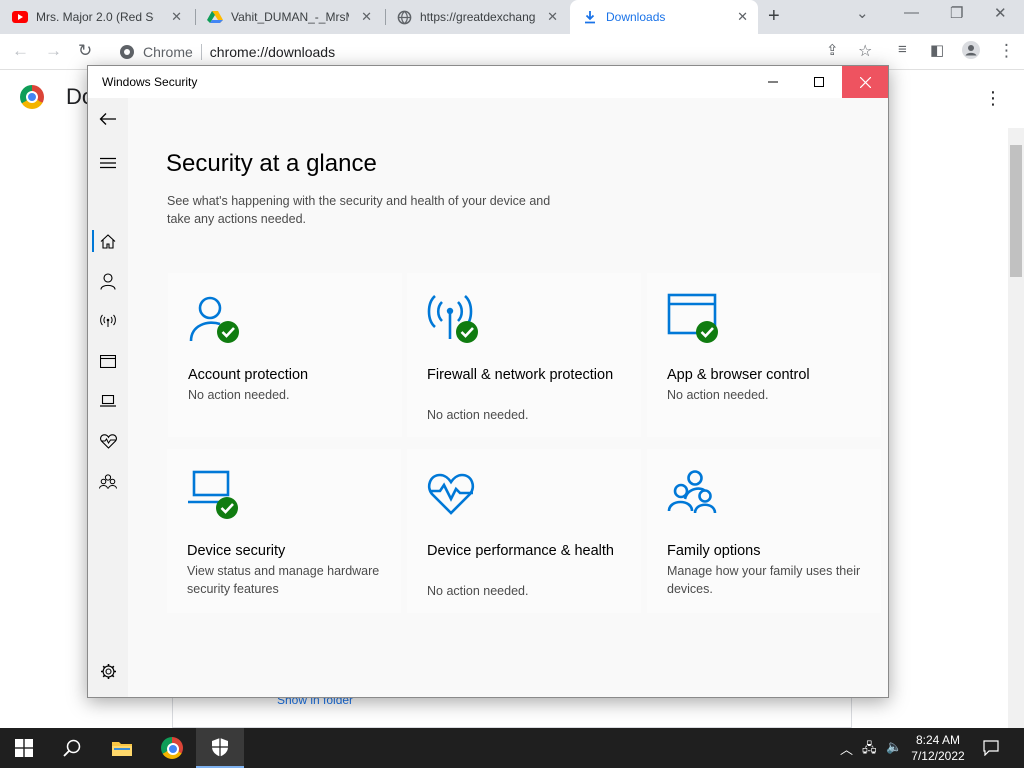 This screenshot has width=1024, height=768. What do you see at coordinates (971, 52) in the screenshot?
I see `profile-avatar-icon` at bounding box center [971, 52].